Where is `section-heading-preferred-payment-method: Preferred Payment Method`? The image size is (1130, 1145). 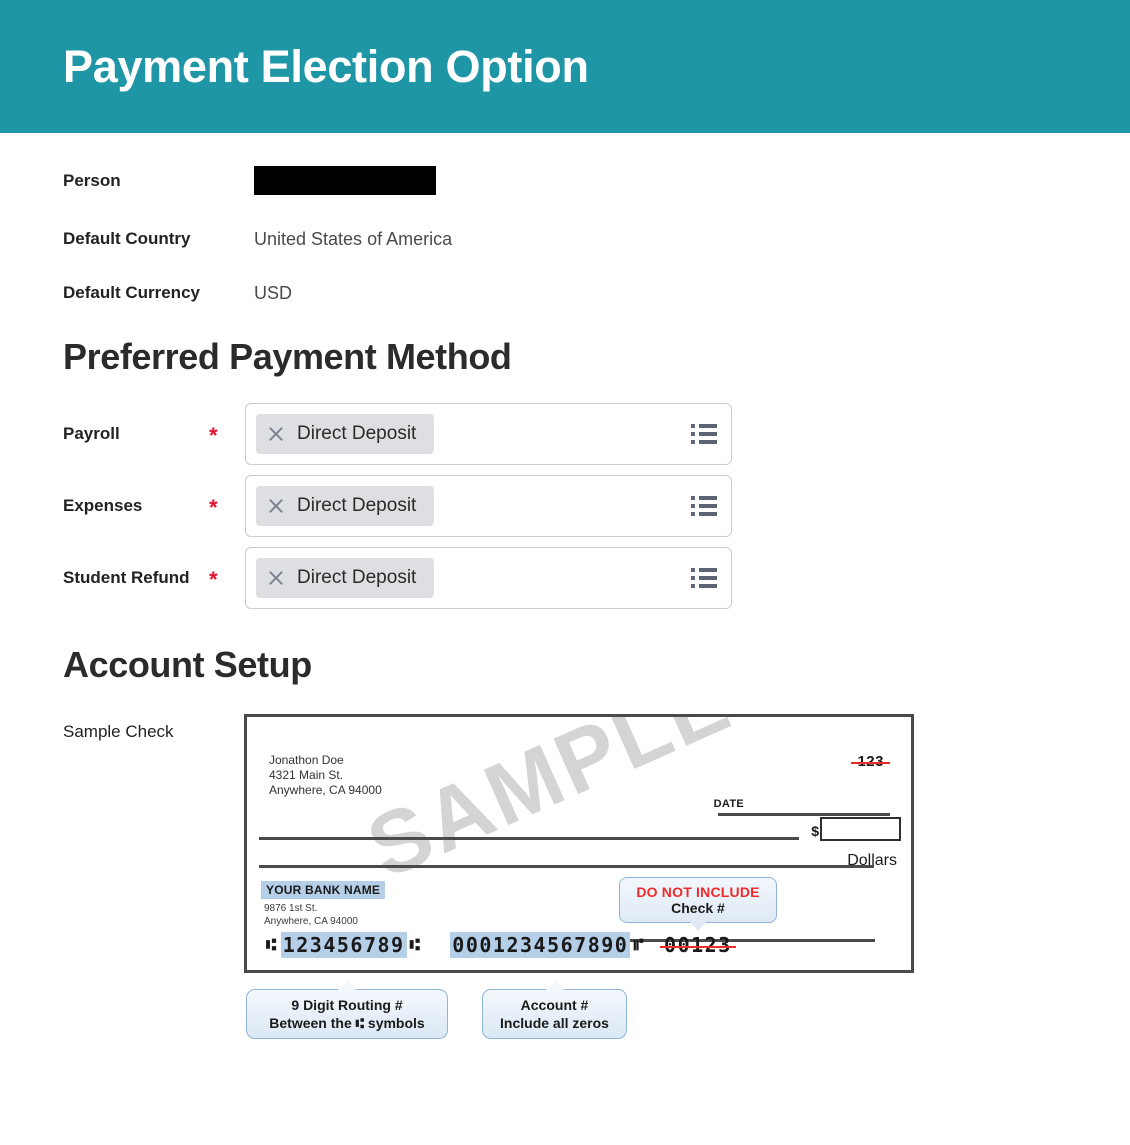 section-heading-preferred-payment-method: Preferred Payment Method is located at coordinates (287, 356).